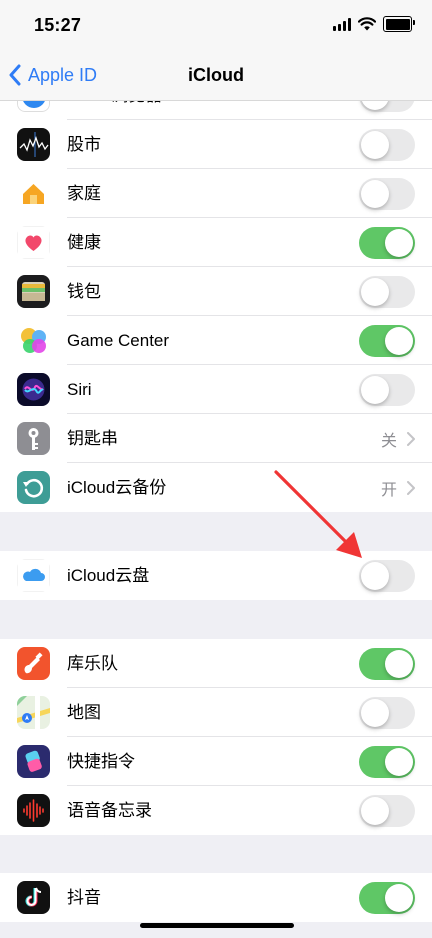 This screenshot has height=938, width=432. Describe the element at coordinates (84, 712) in the screenshot. I see `row-label: 地图` at that location.